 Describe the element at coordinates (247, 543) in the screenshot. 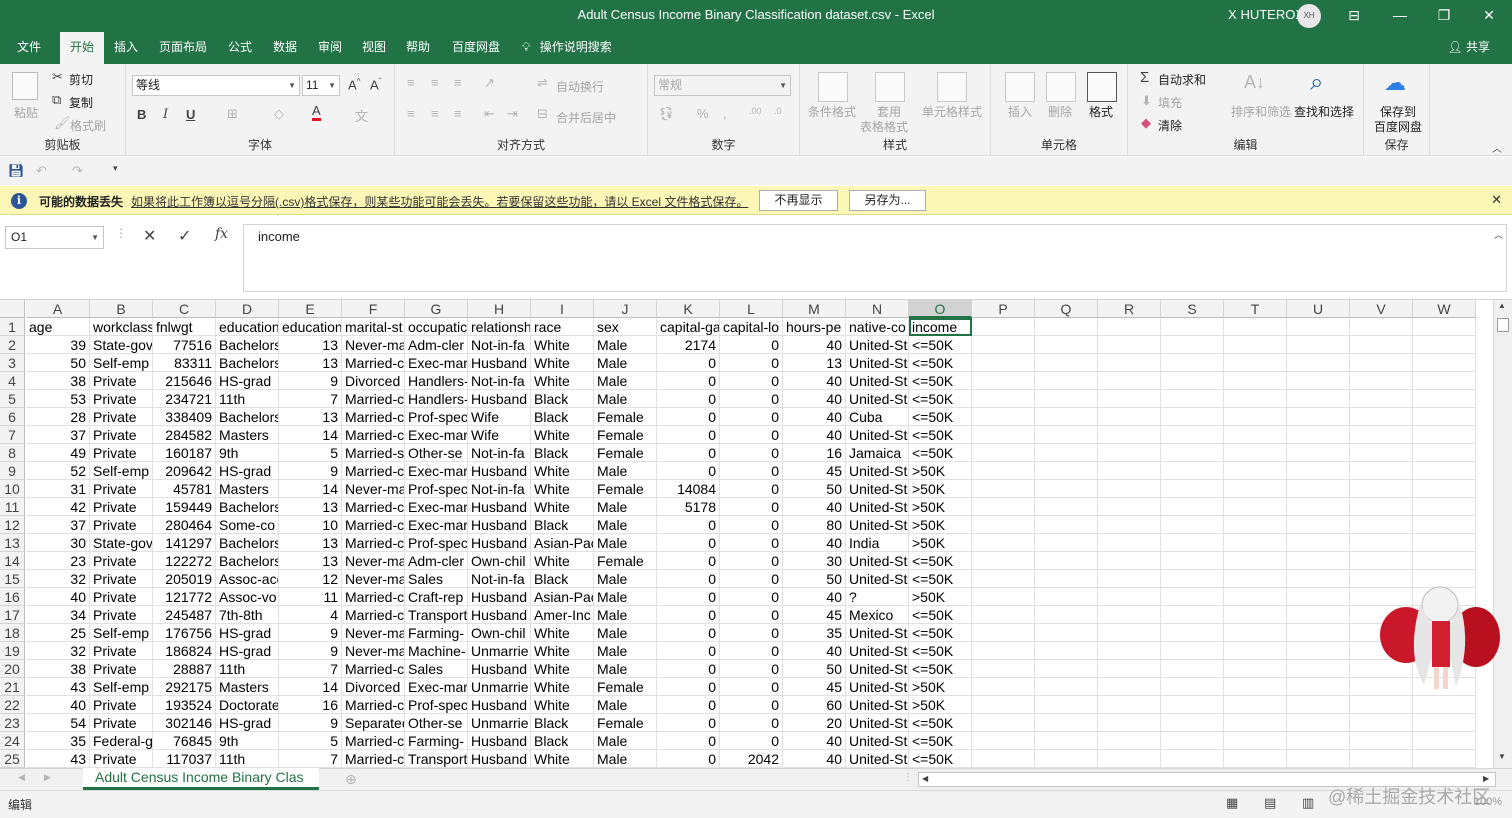

I see `data-cell: Bachelors` at that location.